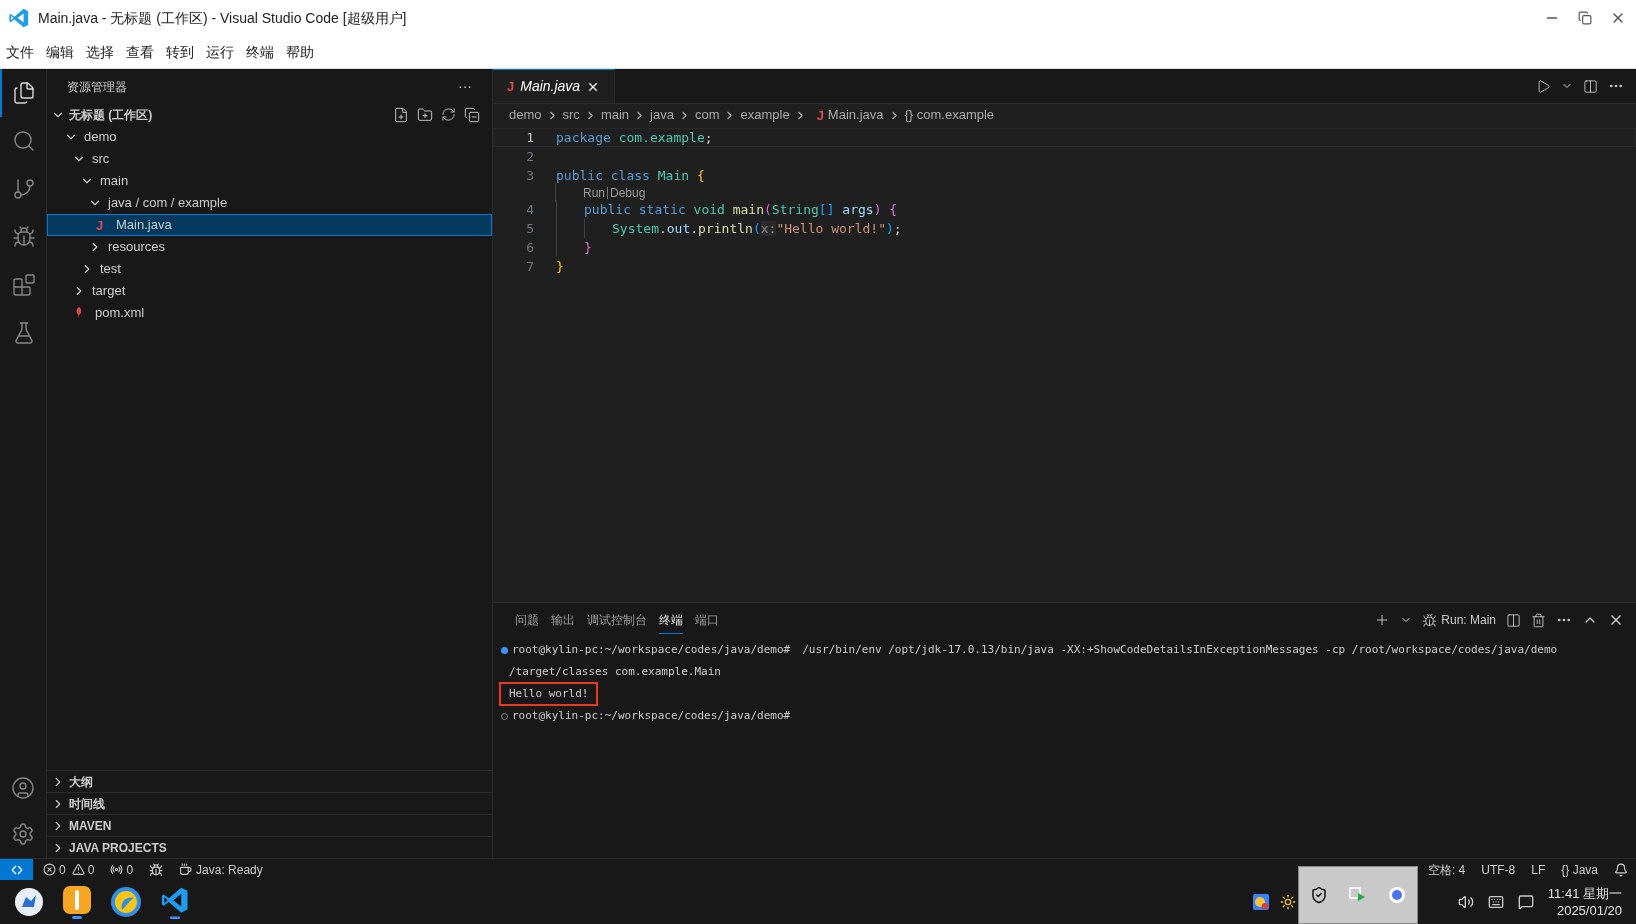  Describe the element at coordinates (1180, 649) in the screenshot. I see `terminal-command: /usr/bin/env /opt/jdk-17.0.13/bin/java -XX:+ShowCodeDetailsInExceptionMessages -cp /root/workspace/codes/java/demo` at that location.